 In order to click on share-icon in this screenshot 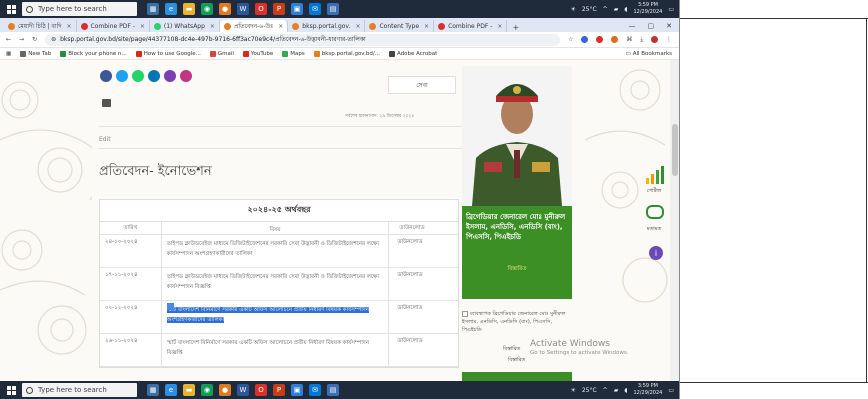, I will do `click(186, 76)`.